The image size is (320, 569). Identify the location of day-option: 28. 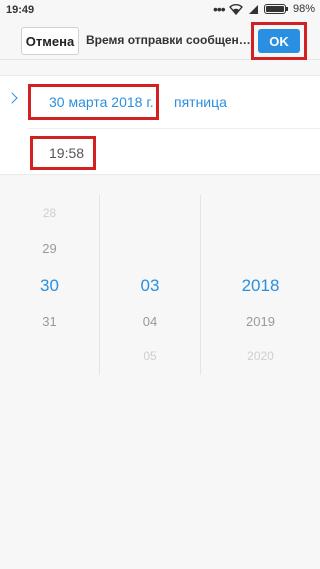
(49, 213).